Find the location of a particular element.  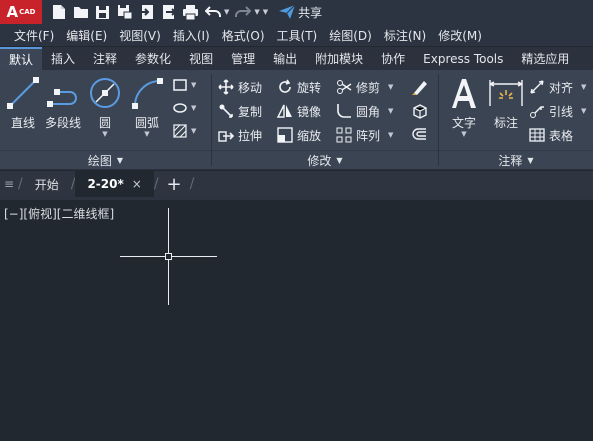

mirror-tool: 镜像 is located at coordinates (299, 111).